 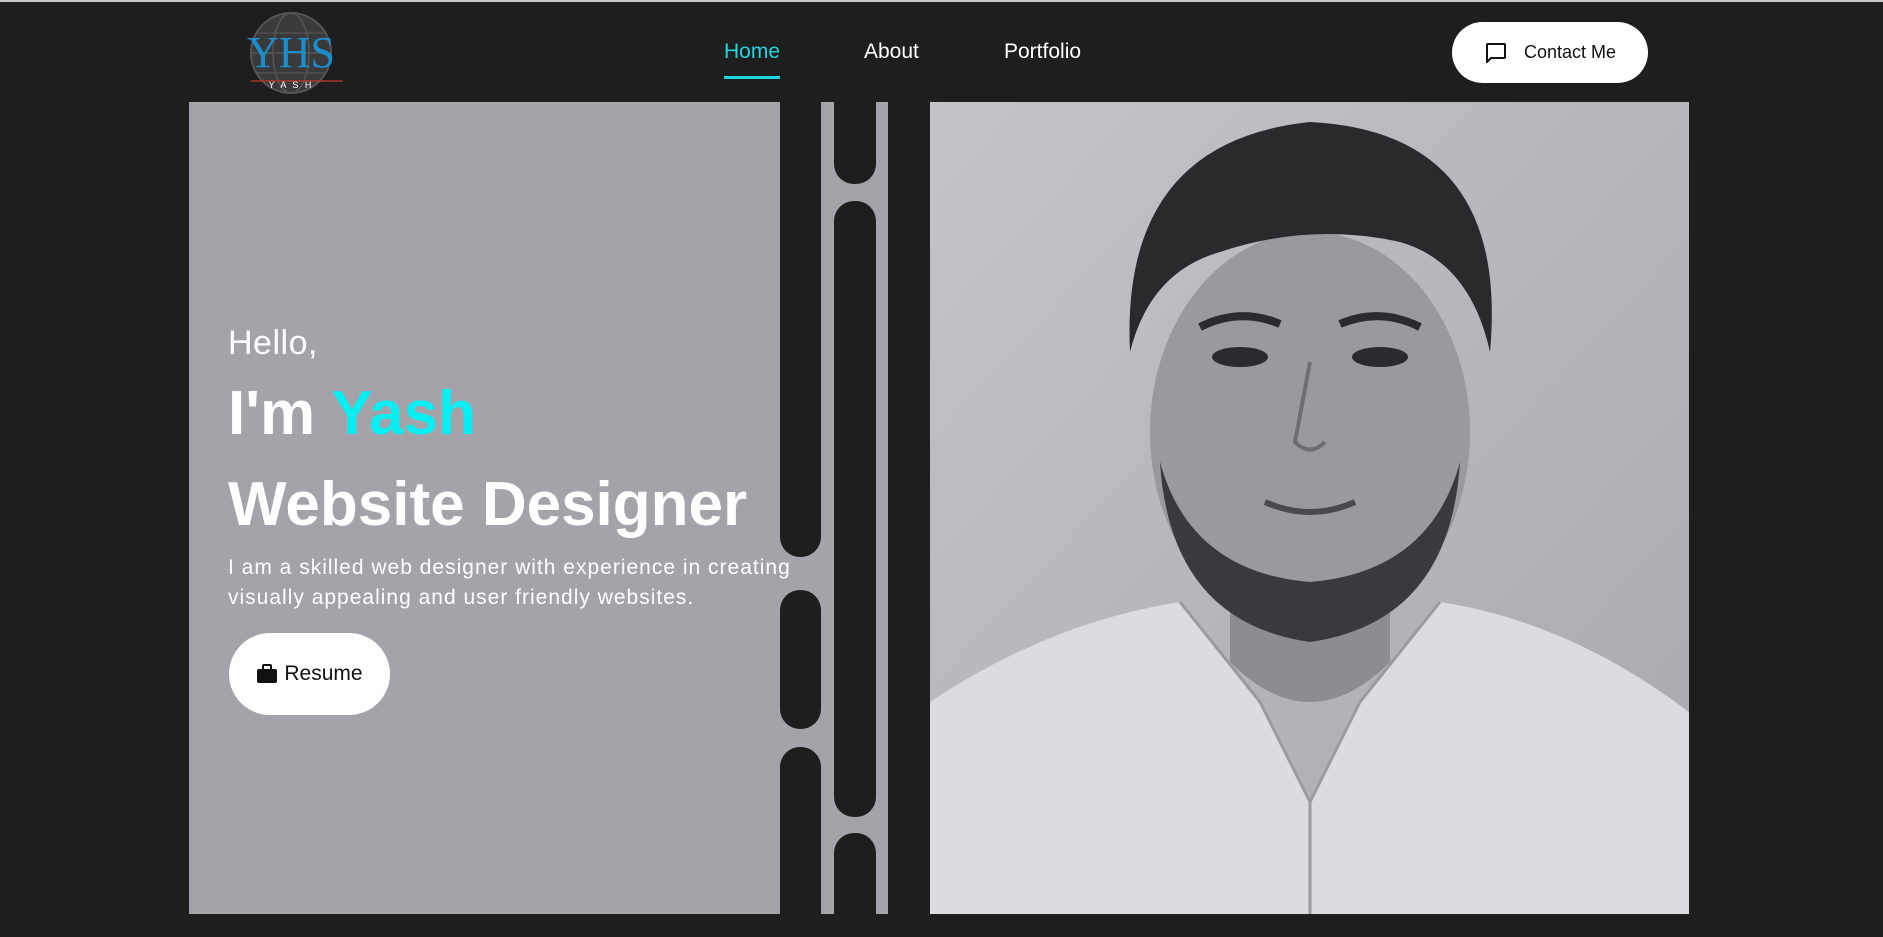 What do you see at coordinates (291, 52) in the screenshot?
I see `logo-text: YHS` at bounding box center [291, 52].